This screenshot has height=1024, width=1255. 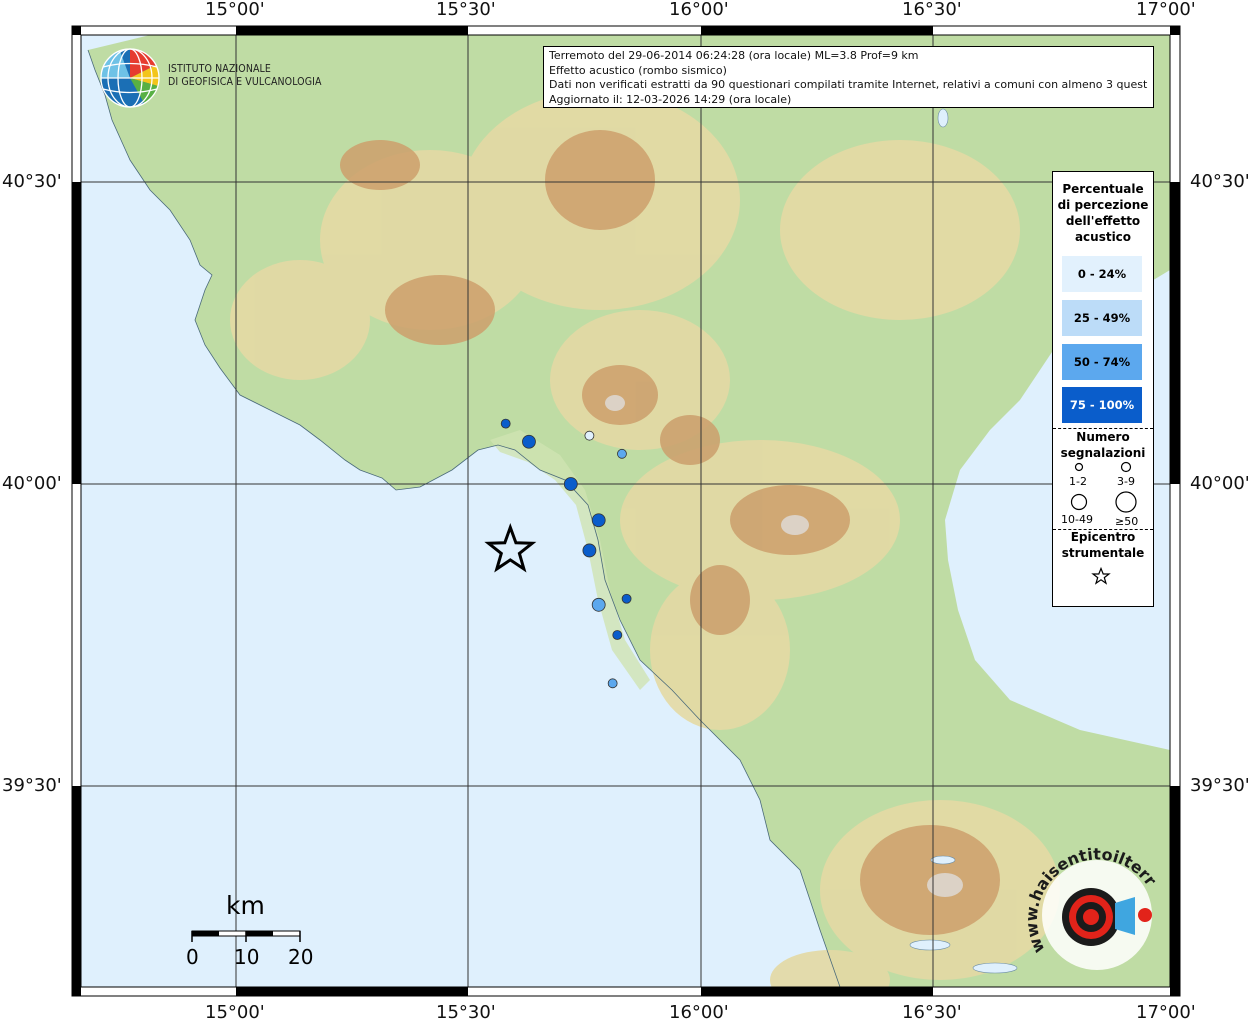 What do you see at coordinates (32, 785) in the screenshot?
I see `lat-tick-left-3: 39°30'` at bounding box center [32, 785].